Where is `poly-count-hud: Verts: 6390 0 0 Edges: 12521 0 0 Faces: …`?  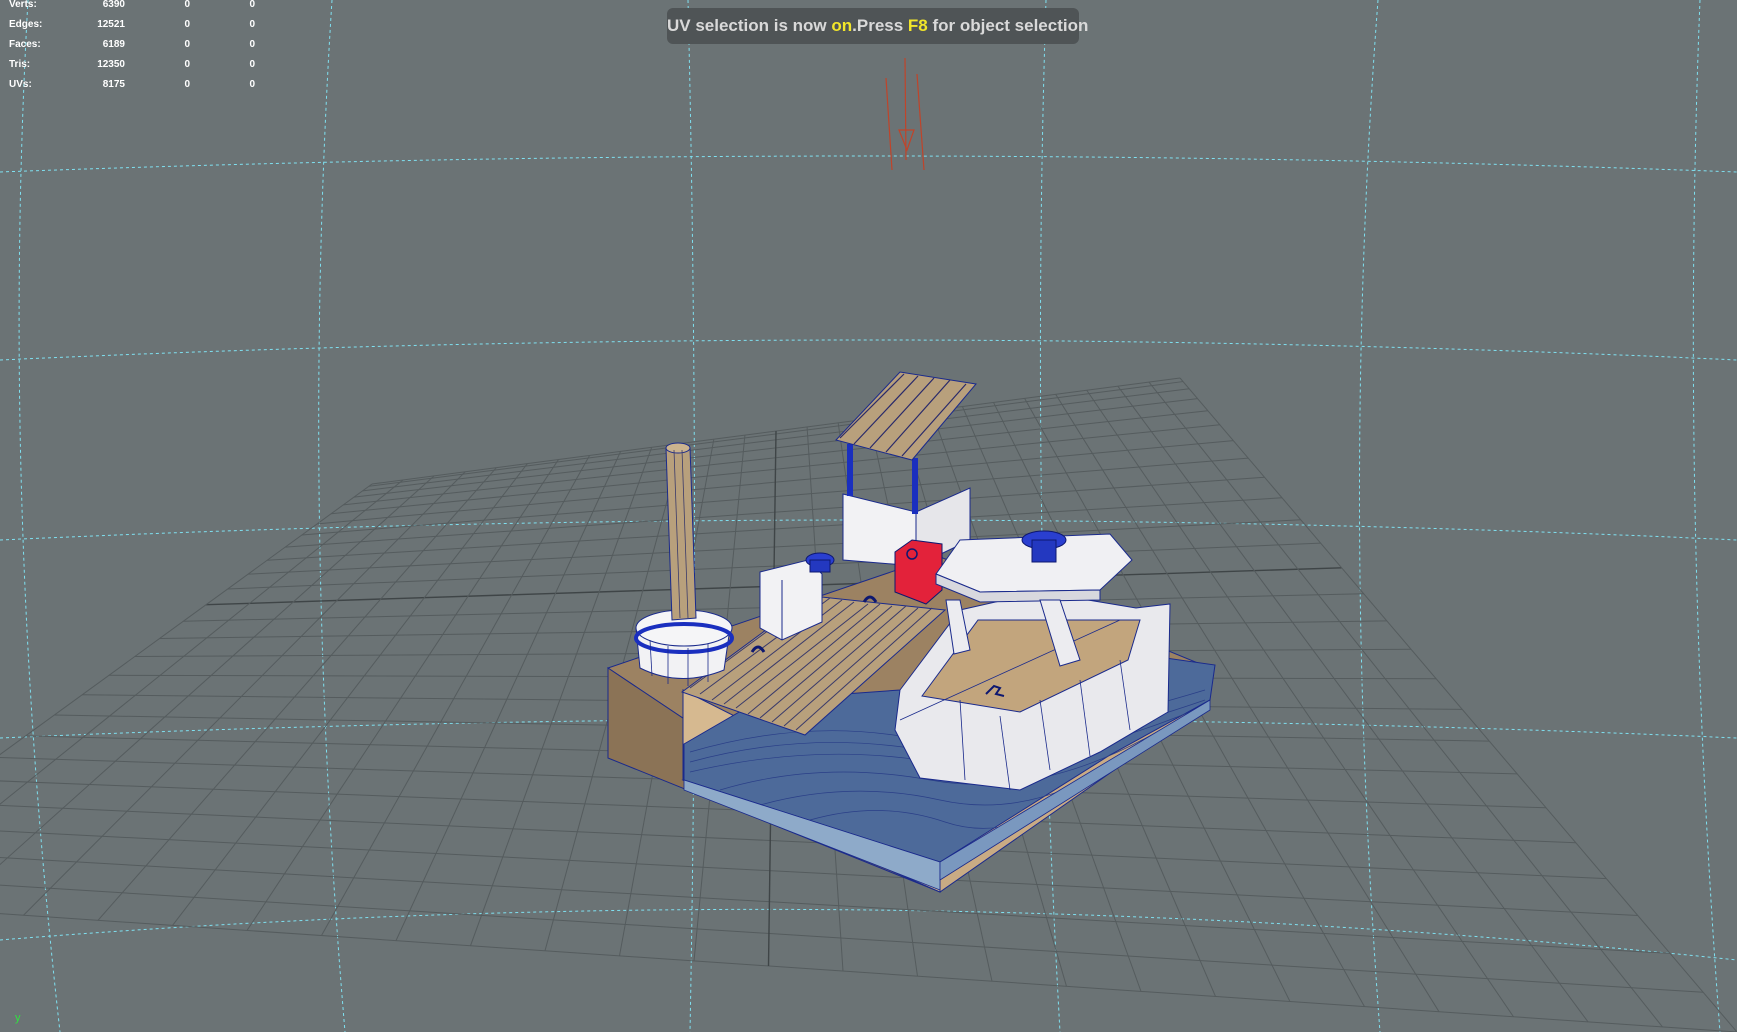 poly-count-hud: Verts: 6390 0 0 Edges: 12521 0 0 Faces: … is located at coordinates (135, 50).